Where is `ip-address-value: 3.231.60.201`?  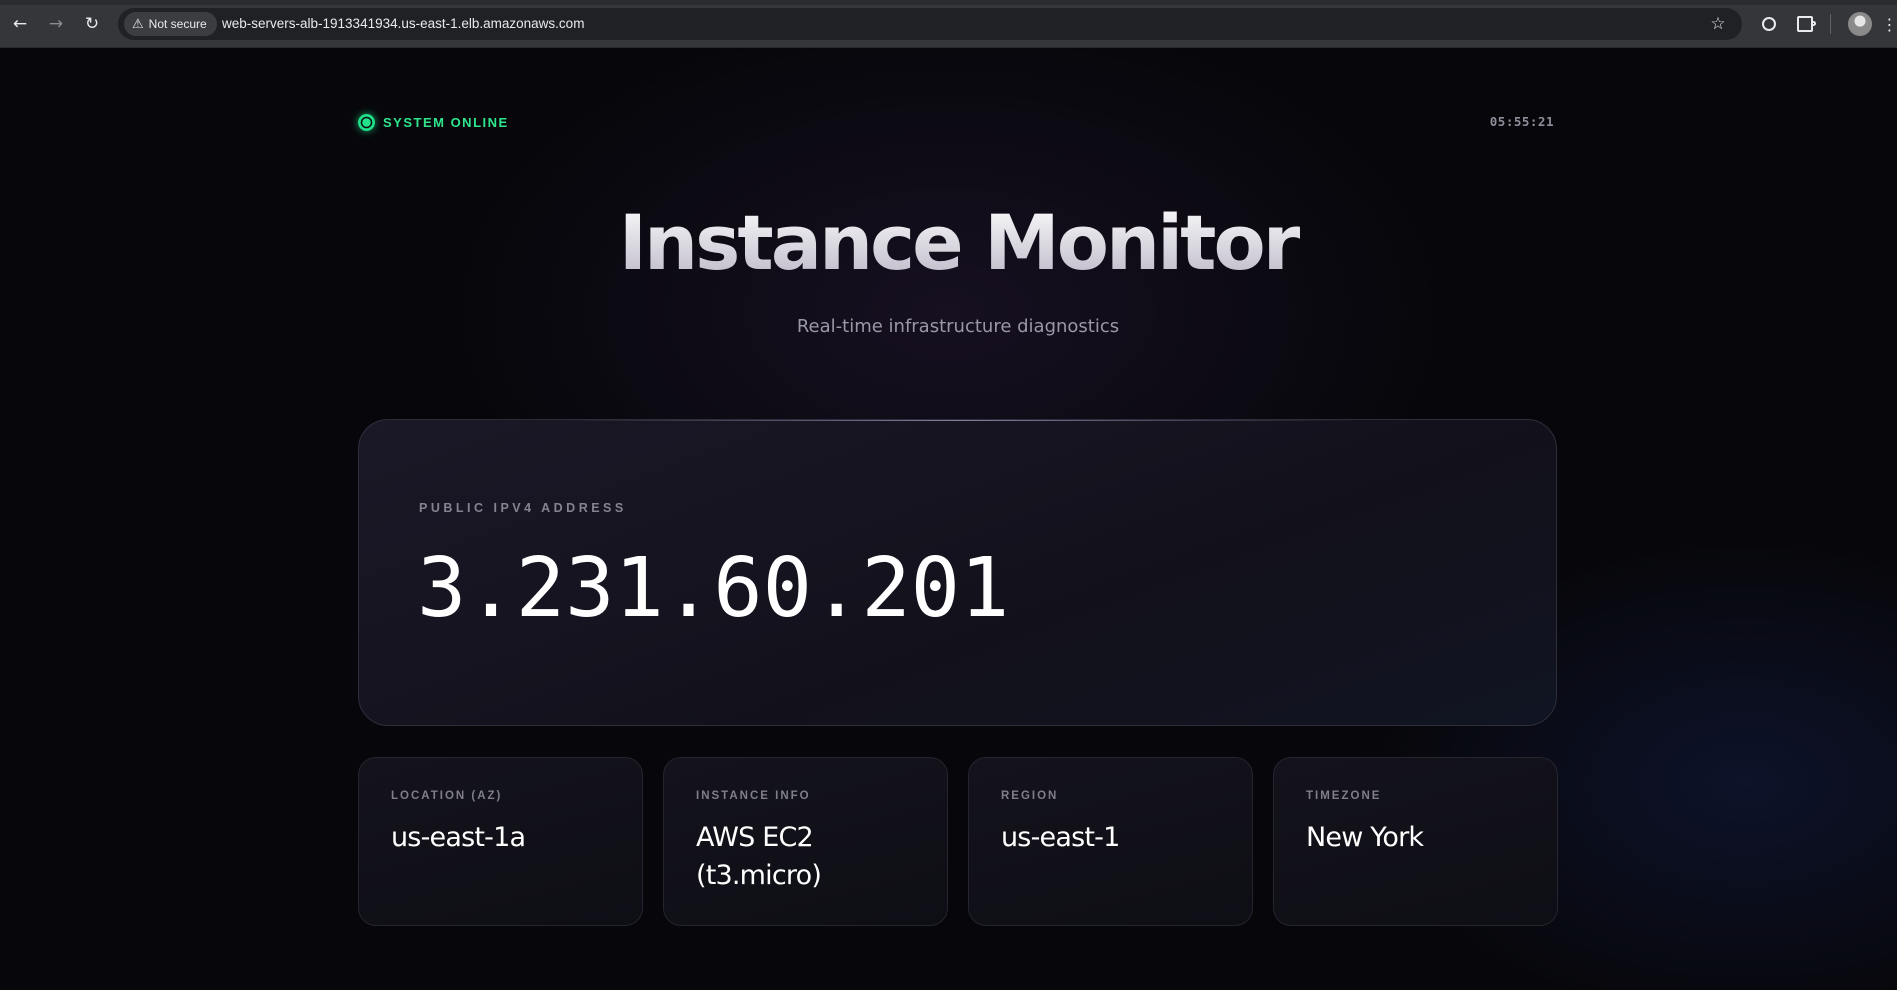
ip-address-value: 3.231.60.201 is located at coordinates (713, 588).